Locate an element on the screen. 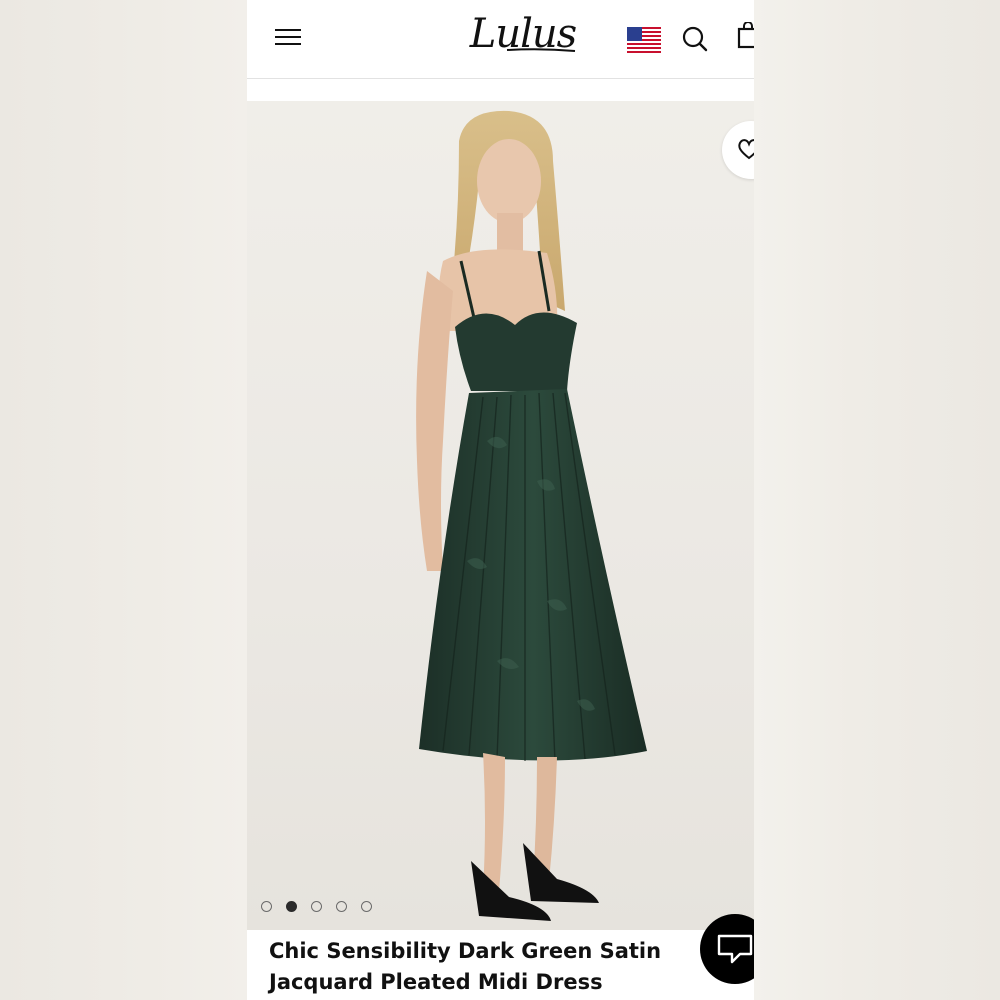 This screenshot has height=1000, width=1000. lulus-logo: Lulus is located at coordinates (523, 34).